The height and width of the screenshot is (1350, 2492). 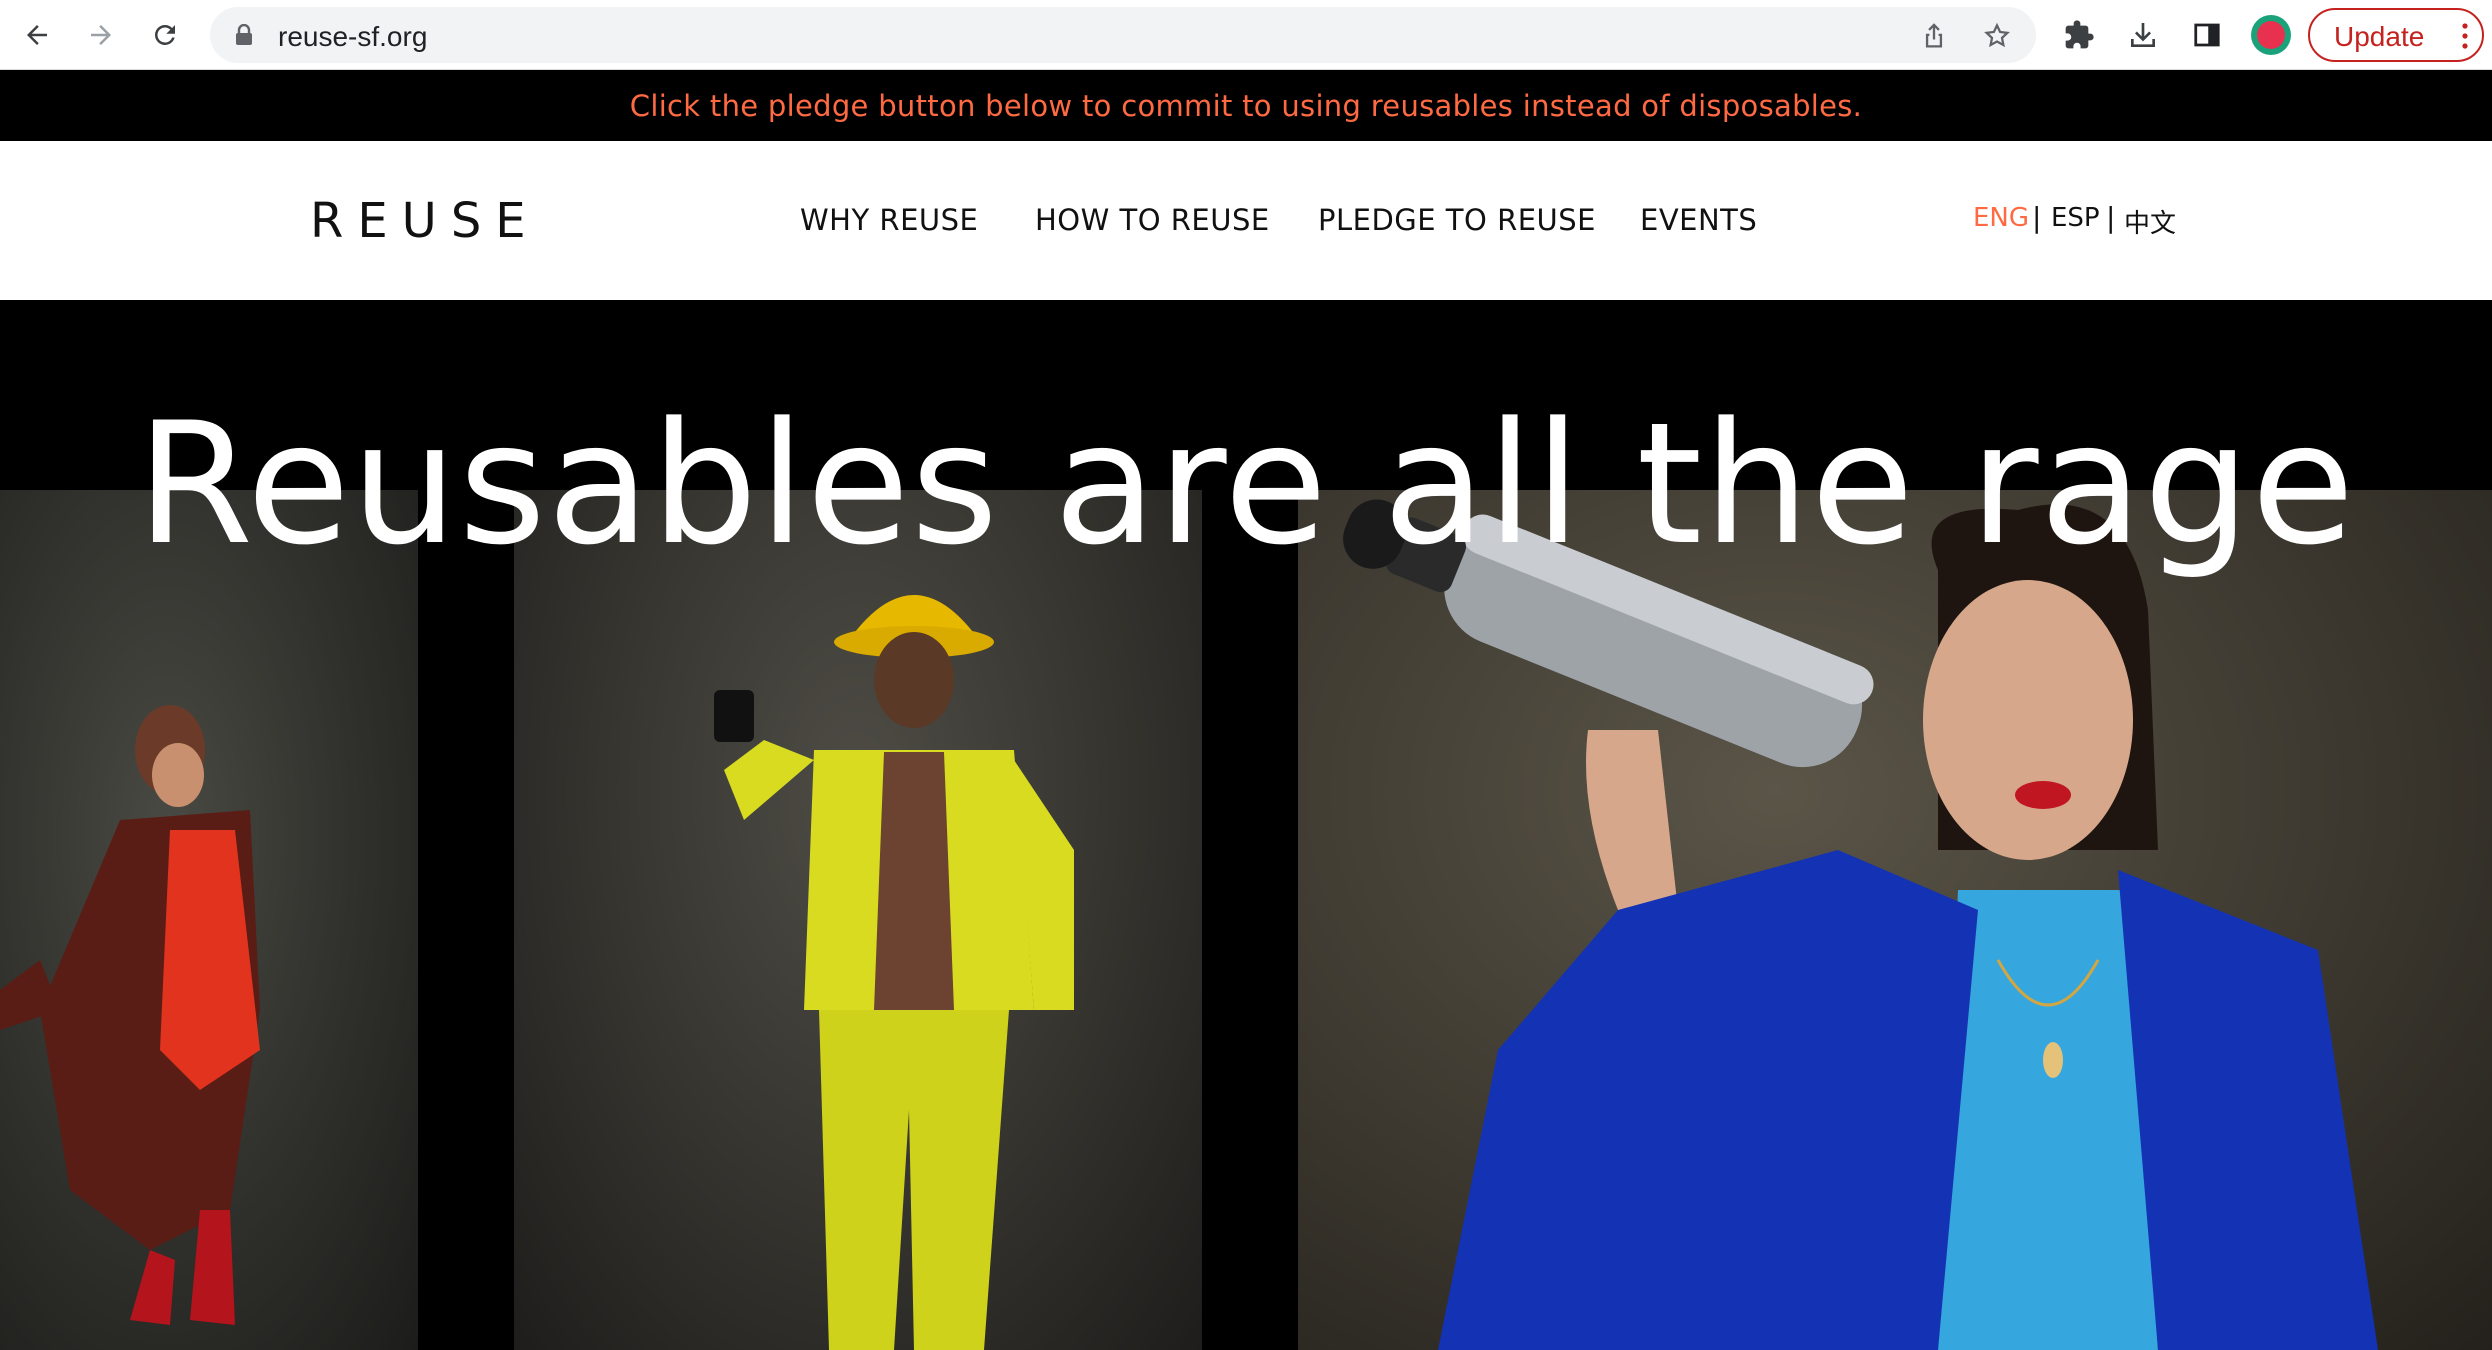 I want to click on download-icon, so click(x=2143, y=35).